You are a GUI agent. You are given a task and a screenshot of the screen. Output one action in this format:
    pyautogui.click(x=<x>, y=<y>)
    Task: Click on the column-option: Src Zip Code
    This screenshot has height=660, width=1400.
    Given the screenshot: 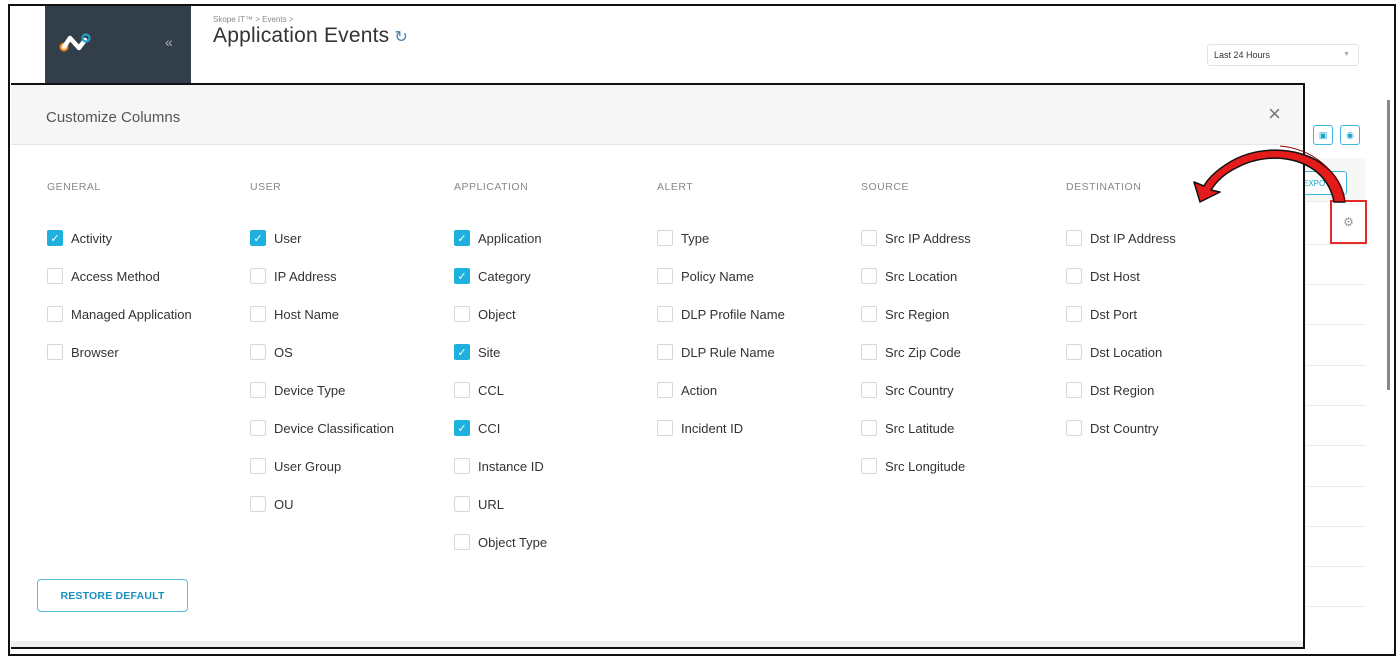 What is the action you would take?
    pyautogui.click(x=916, y=352)
    